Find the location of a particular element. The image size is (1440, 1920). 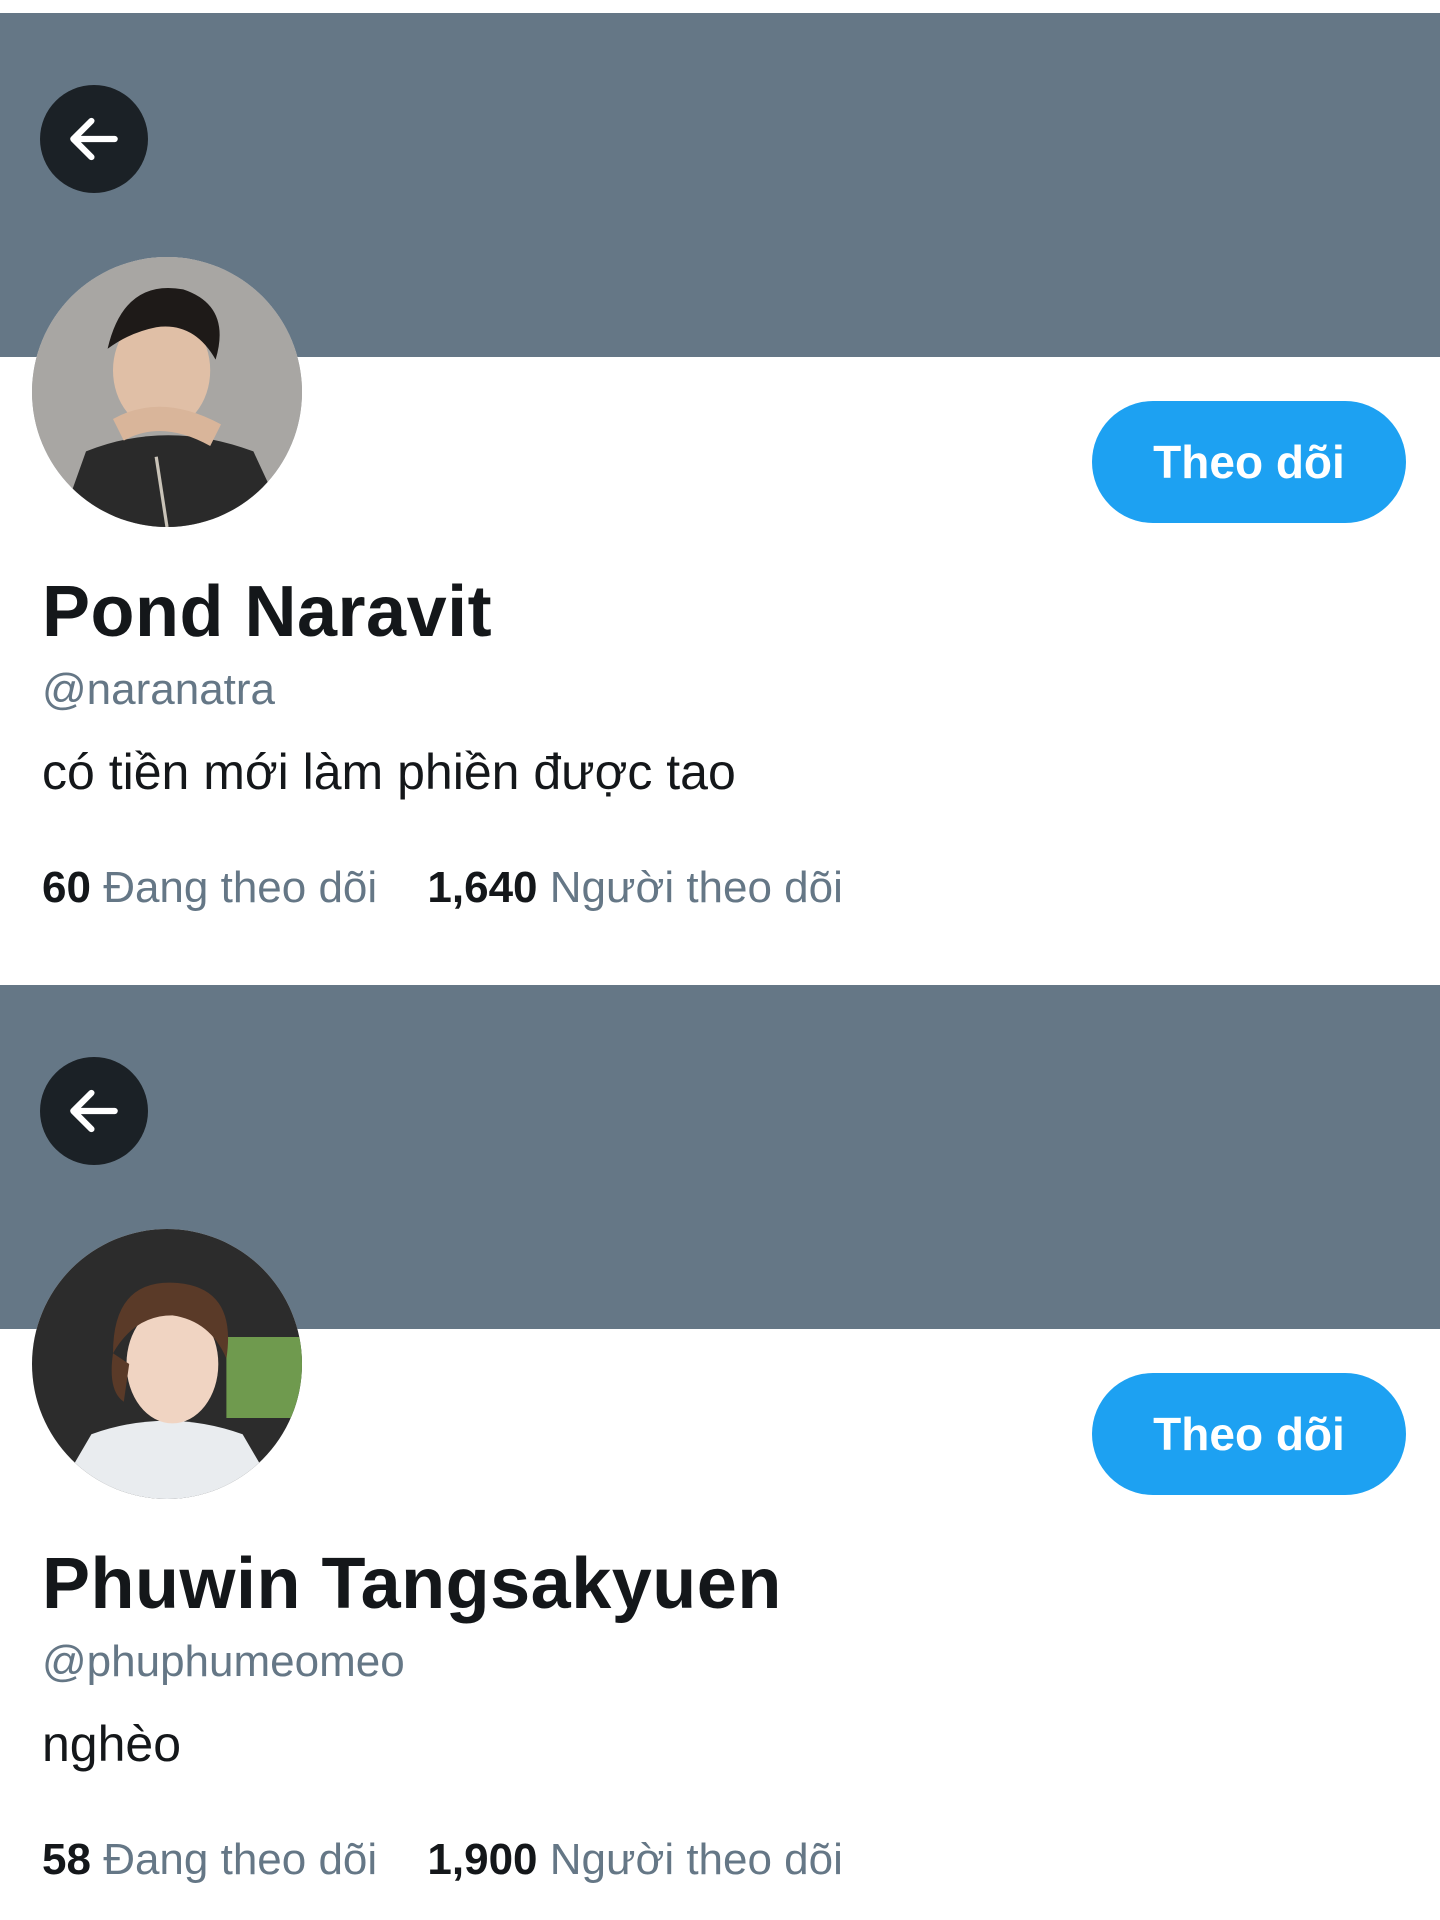

follow-stats: 60 Đang theo dõi 1,640 Người theo dõi is located at coordinates (461, 888).